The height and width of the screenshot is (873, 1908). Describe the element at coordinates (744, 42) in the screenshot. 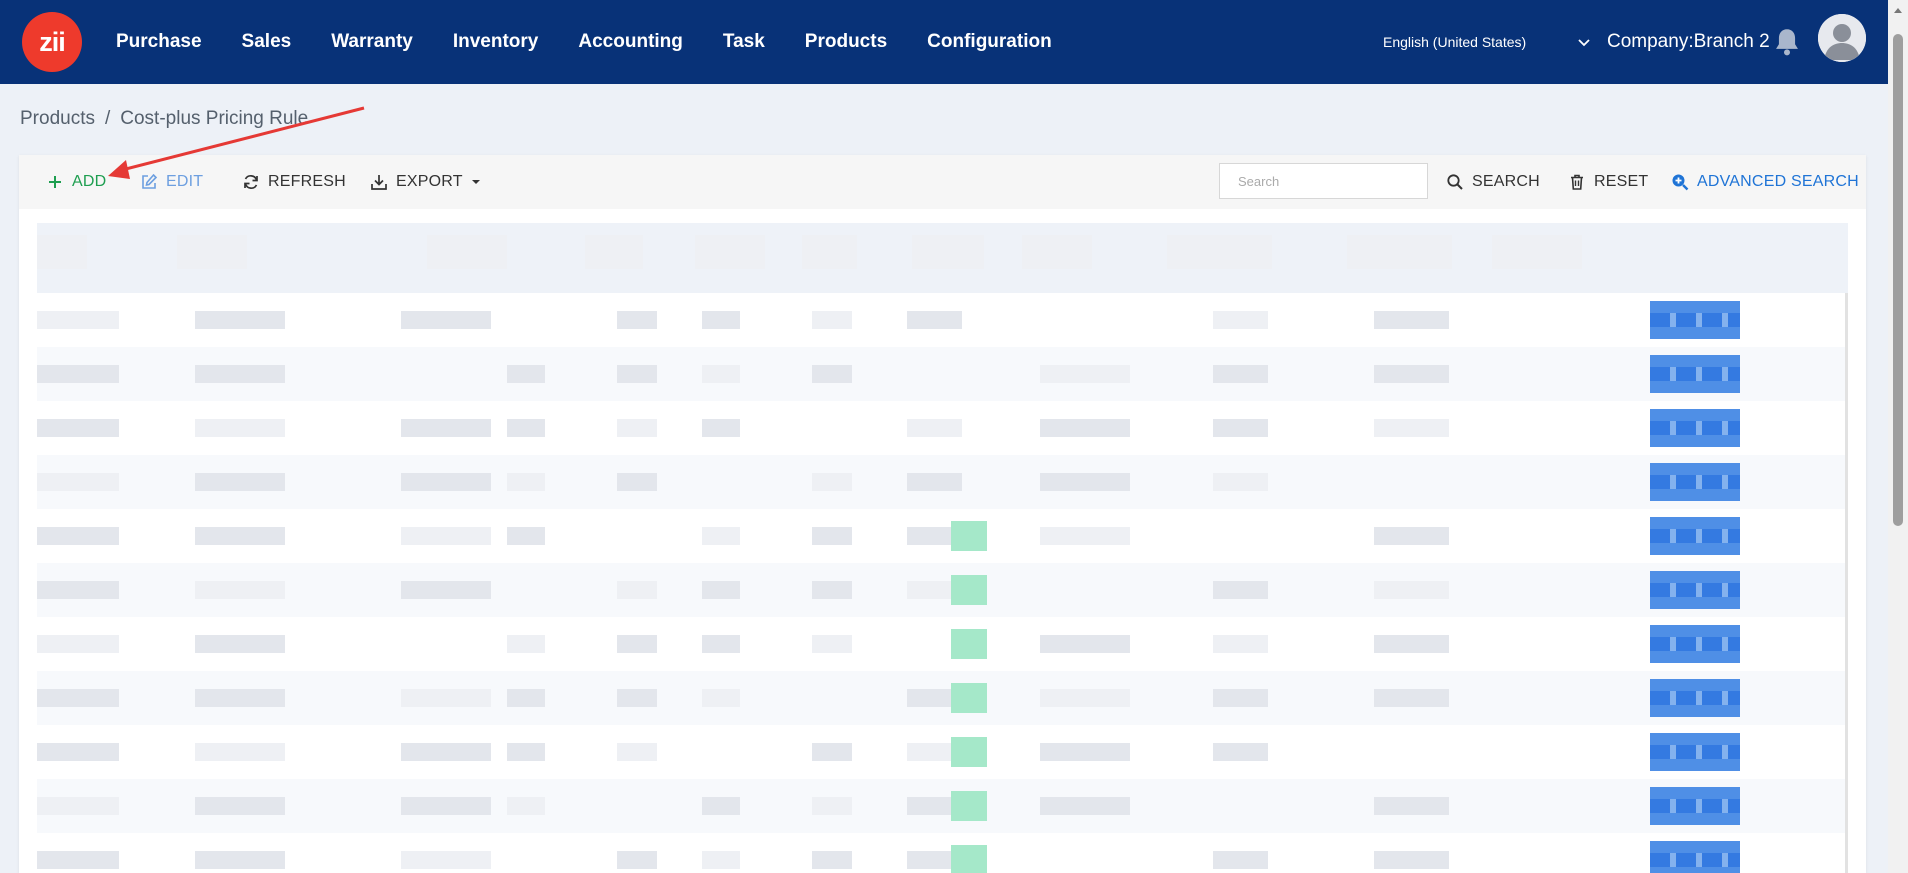

I see `nav-item-task: Task` at that location.